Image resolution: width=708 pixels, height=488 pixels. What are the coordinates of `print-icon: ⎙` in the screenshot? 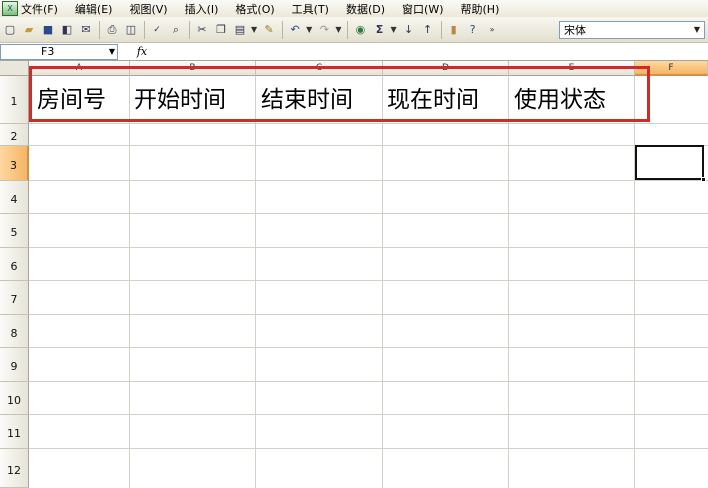 It's located at (112, 30).